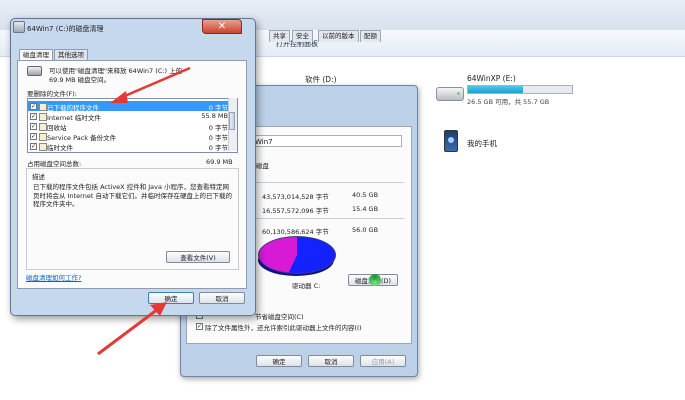 Image resolution: width=685 pixels, height=400 pixels. What do you see at coordinates (144, 211) in the screenshot?
I see `annotation-arrows` at bounding box center [144, 211].